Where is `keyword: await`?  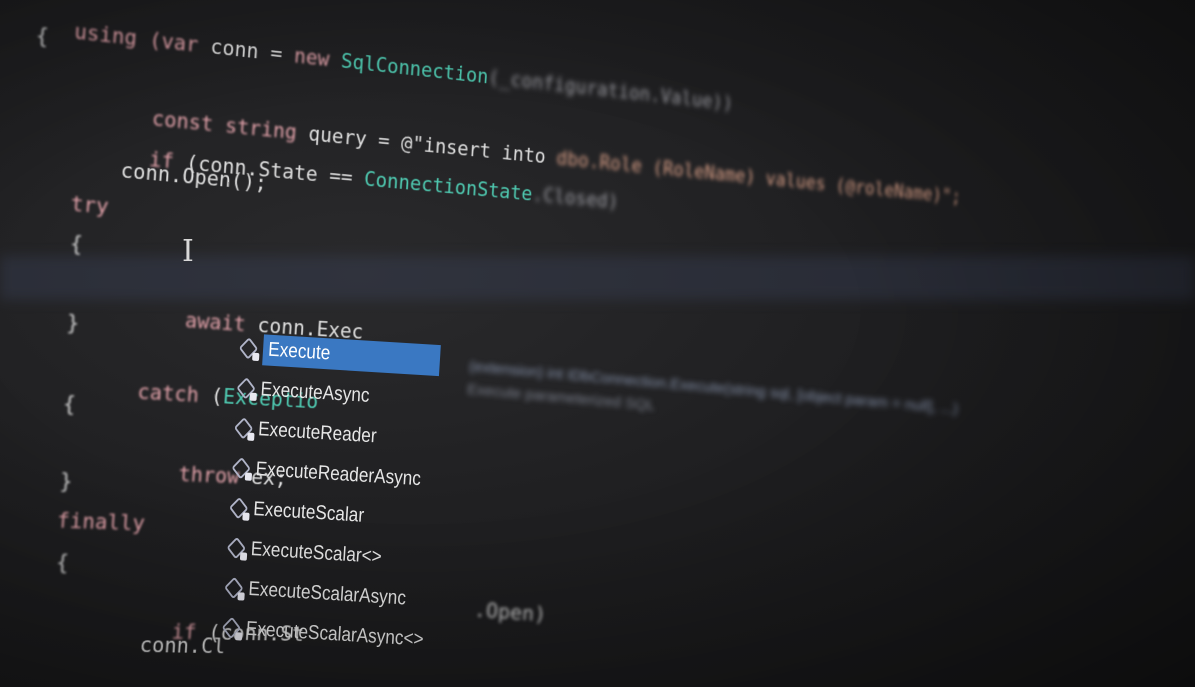 keyword: await is located at coordinates (215, 322).